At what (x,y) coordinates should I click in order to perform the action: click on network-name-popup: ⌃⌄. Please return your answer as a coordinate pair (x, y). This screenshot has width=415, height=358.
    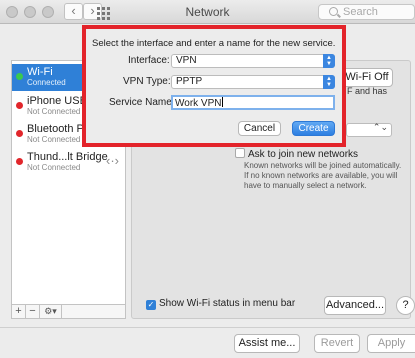
    Looking at the image, I should click on (369, 129).